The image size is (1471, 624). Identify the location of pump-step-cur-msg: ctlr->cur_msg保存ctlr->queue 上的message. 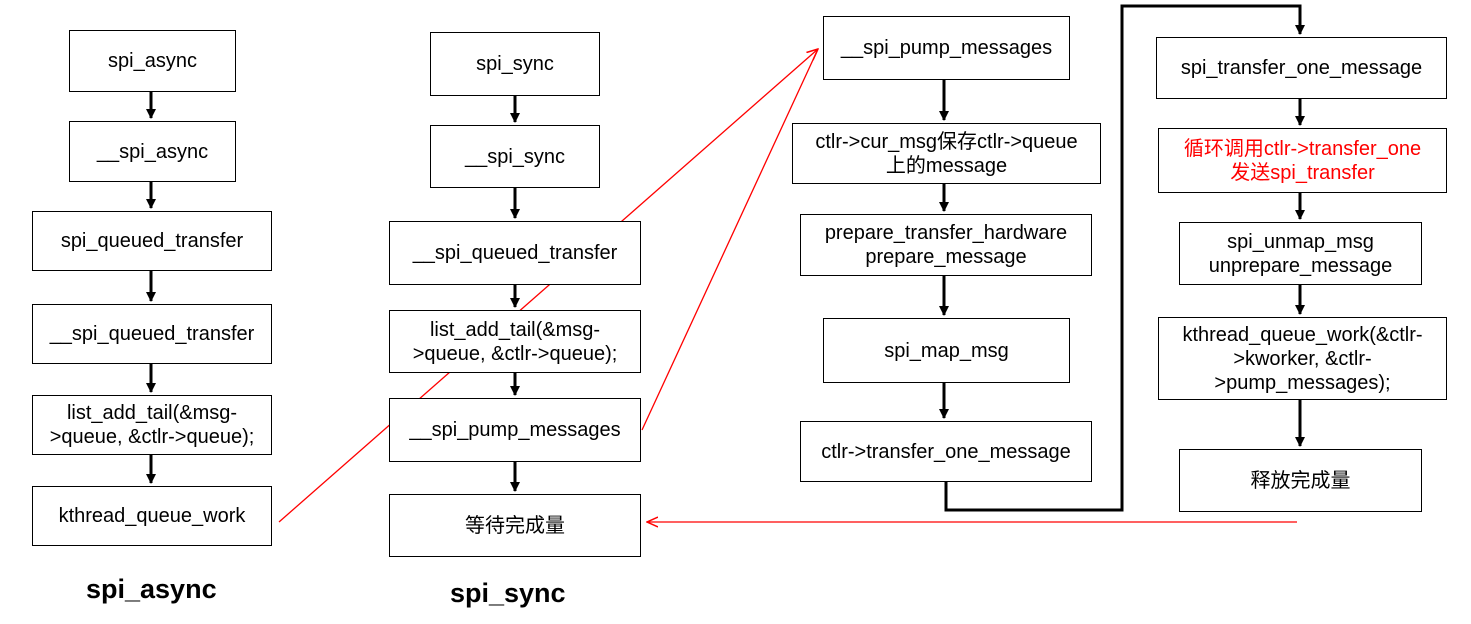
(946, 153).